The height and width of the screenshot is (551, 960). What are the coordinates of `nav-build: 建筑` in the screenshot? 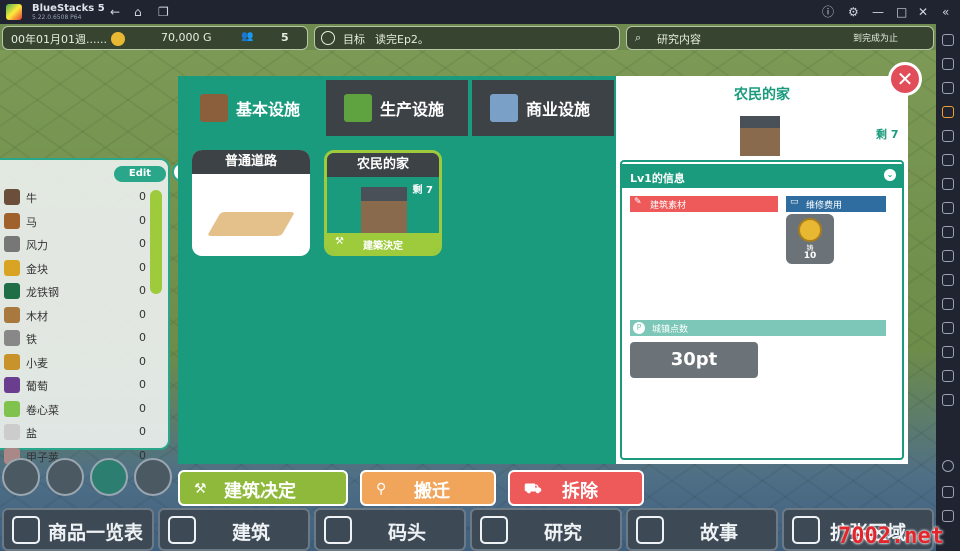 It's located at (234, 529).